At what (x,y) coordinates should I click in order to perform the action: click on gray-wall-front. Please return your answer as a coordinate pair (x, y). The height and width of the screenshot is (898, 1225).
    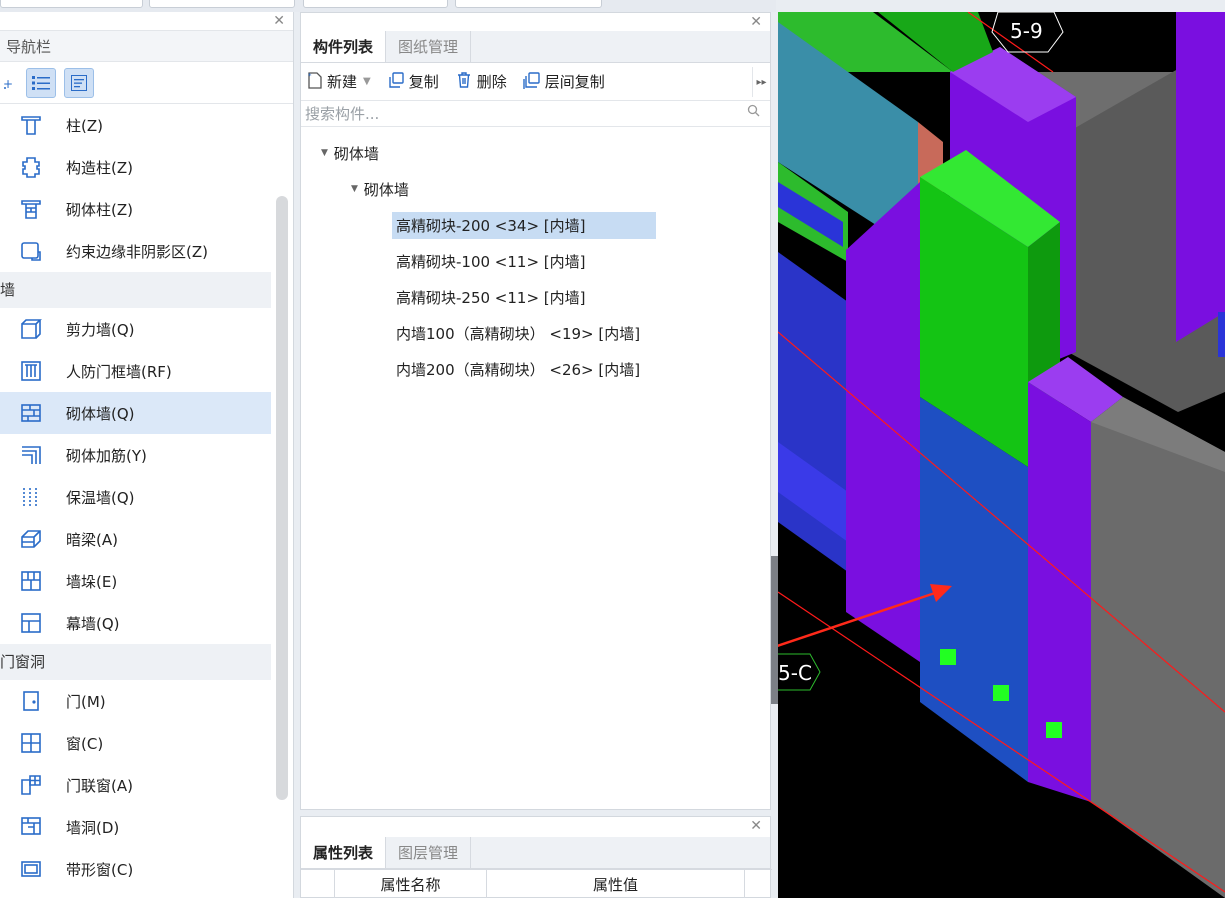
    Looking at the image, I should click on (1158, 647).